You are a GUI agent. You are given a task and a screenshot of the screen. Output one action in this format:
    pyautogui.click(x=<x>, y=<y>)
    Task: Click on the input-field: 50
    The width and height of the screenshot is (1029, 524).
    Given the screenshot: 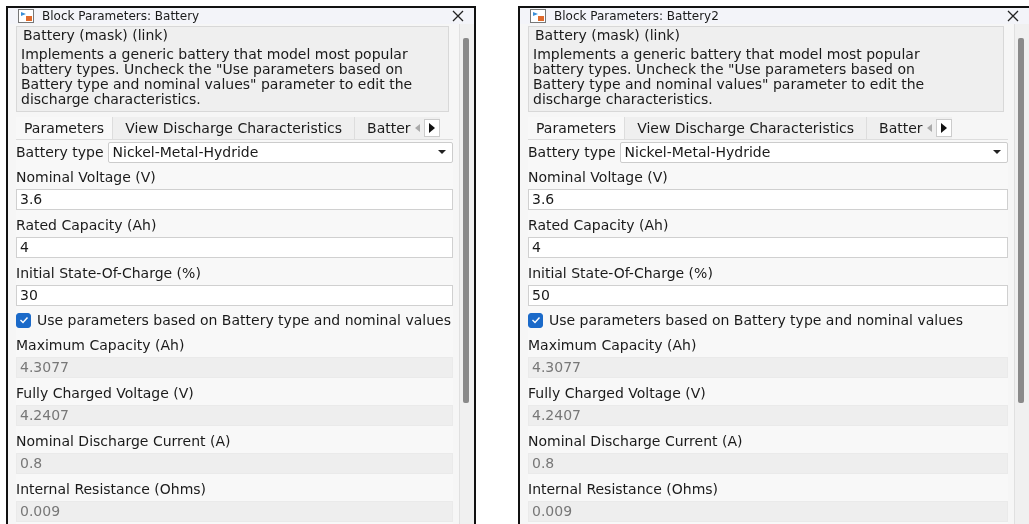 What is the action you would take?
    pyautogui.click(x=768, y=295)
    